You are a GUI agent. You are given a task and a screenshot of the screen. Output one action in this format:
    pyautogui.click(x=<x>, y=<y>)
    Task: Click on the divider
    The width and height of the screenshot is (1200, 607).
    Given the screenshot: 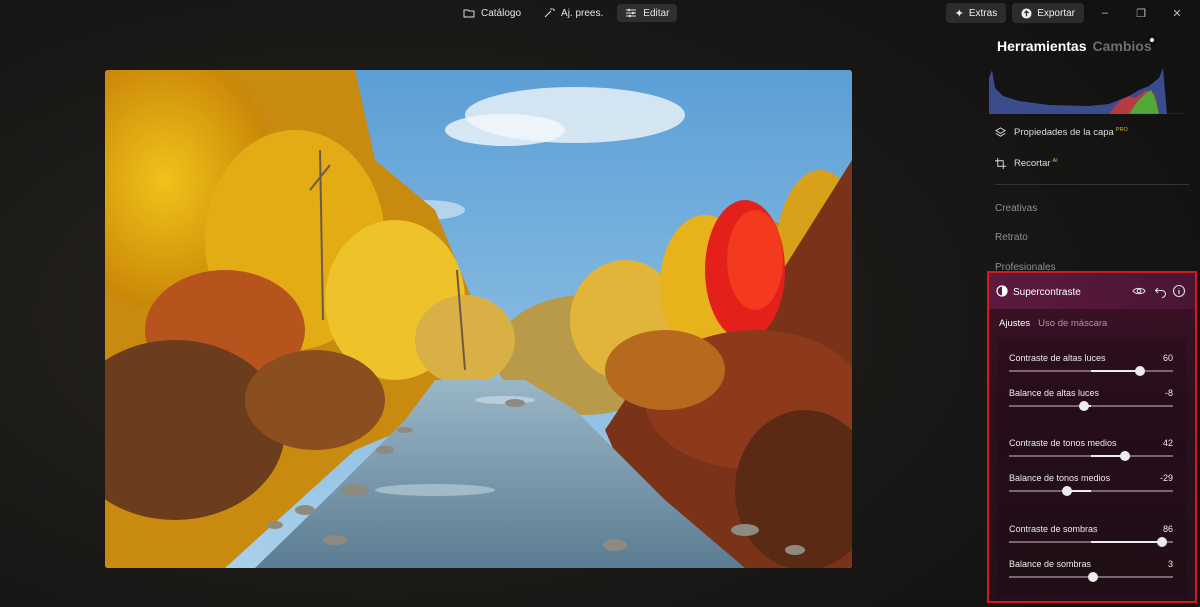 What is the action you would take?
    pyautogui.click(x=1092, y=184)
    